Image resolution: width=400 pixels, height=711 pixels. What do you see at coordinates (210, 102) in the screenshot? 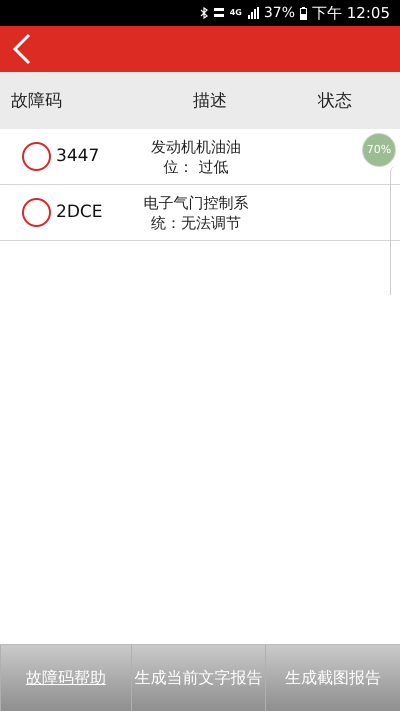
I see `column-header: 描述` at bounding box center [210, 102].